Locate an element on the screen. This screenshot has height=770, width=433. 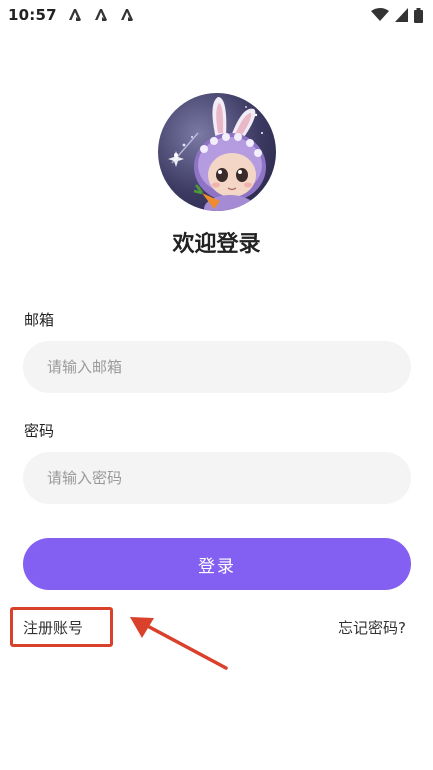
login-button: 登录 is located at coordinates (217, 564).